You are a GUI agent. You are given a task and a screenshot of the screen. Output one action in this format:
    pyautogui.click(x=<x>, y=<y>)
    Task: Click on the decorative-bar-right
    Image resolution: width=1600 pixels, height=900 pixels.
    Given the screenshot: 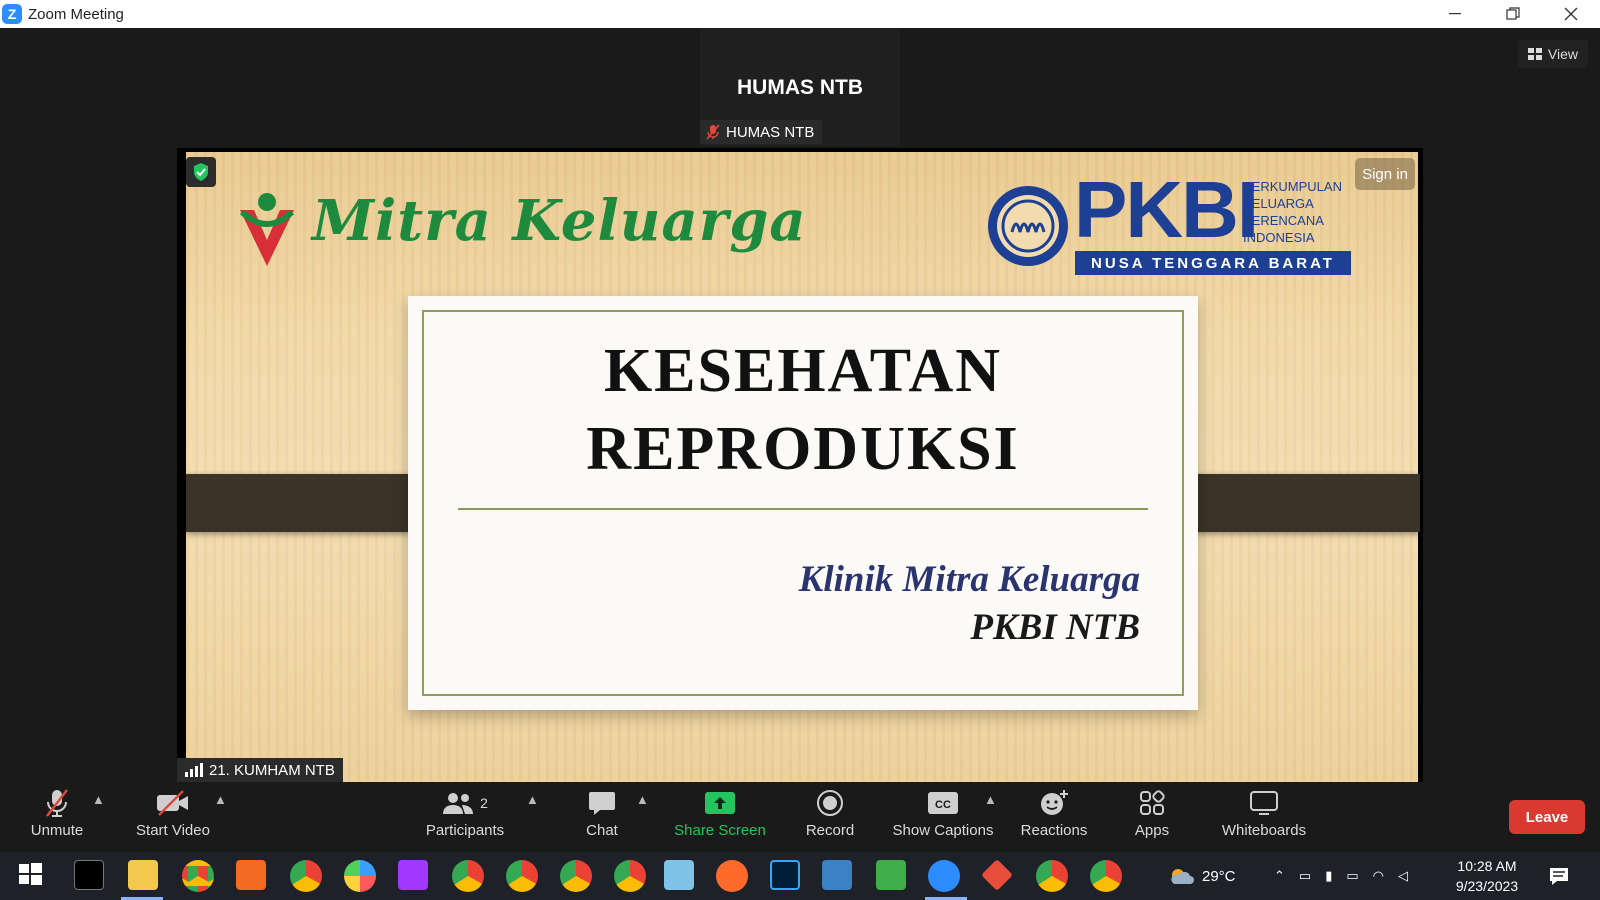 What is the action you would take?
    pyautogui.click(x=1295, y=503)
    